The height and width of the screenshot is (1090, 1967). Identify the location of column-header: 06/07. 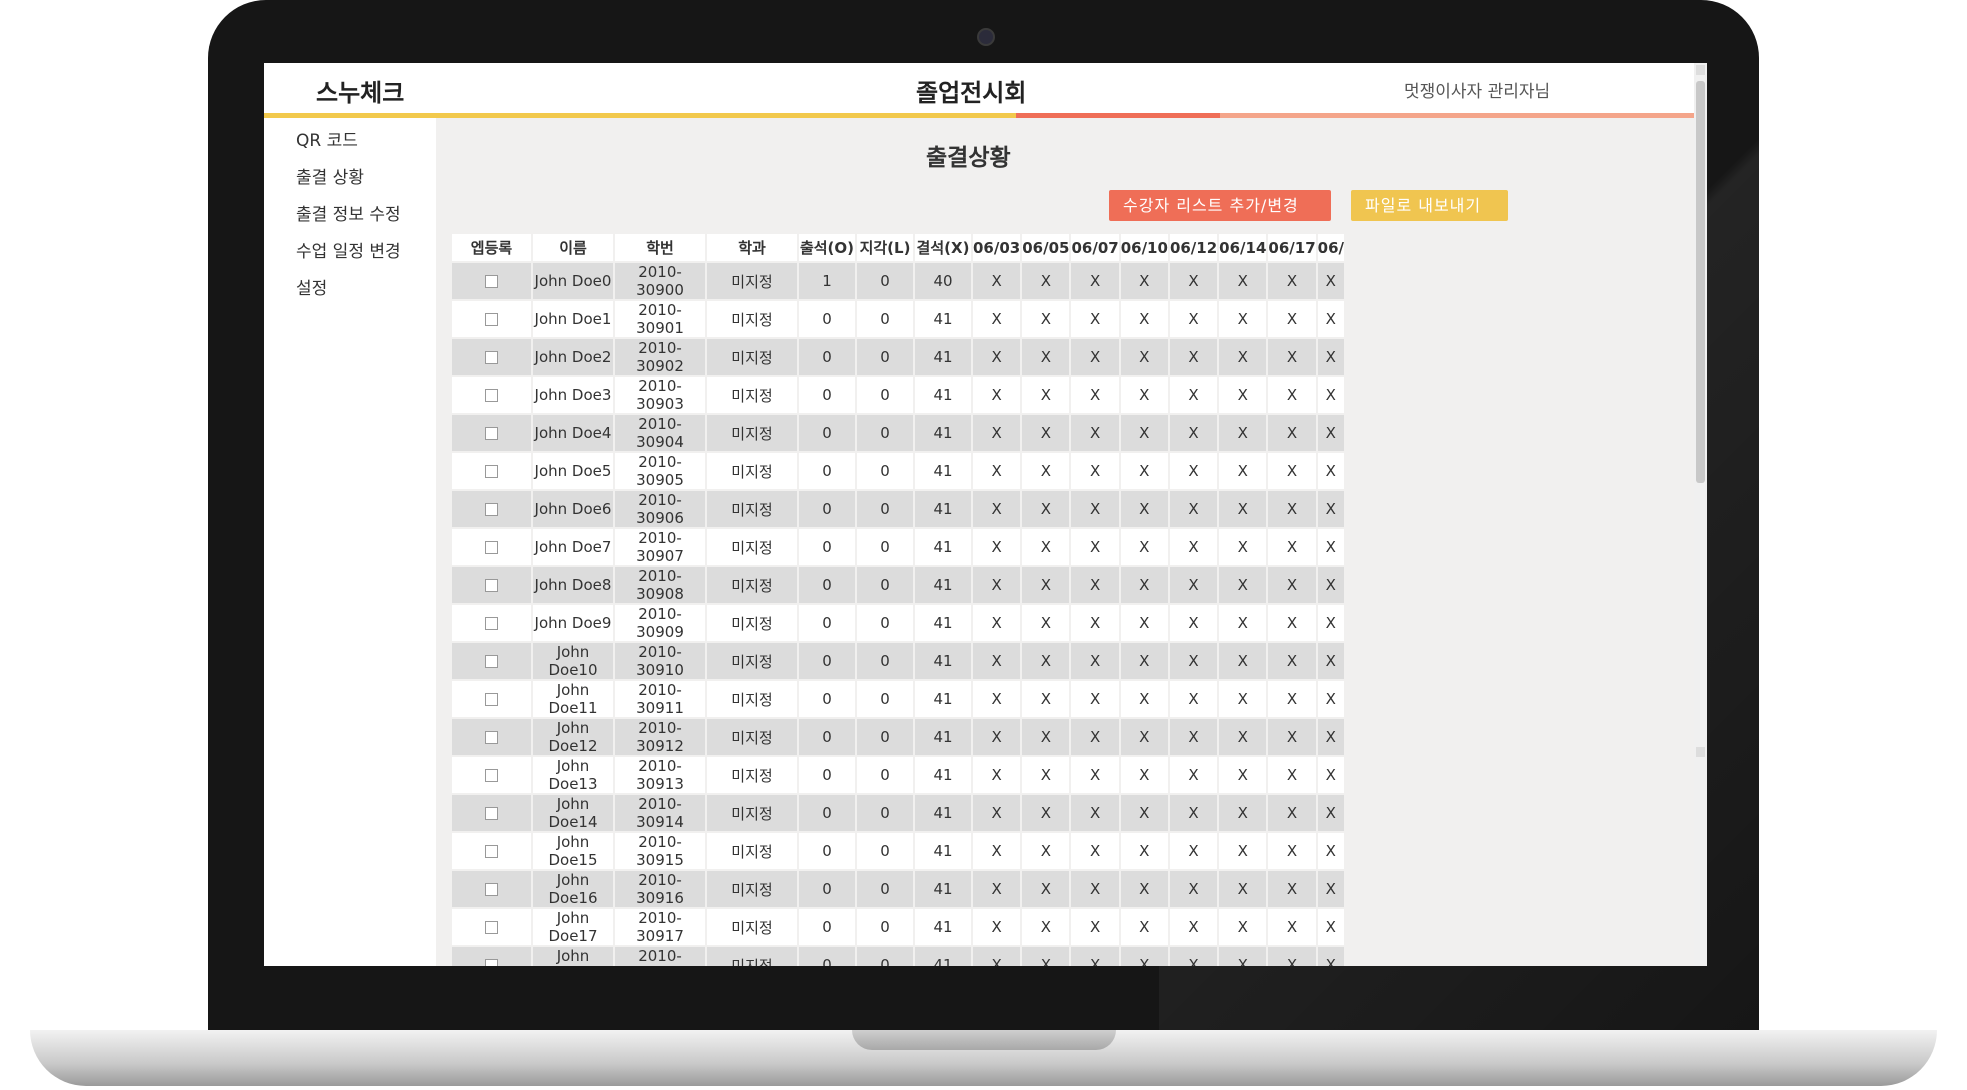
(1095, 247).